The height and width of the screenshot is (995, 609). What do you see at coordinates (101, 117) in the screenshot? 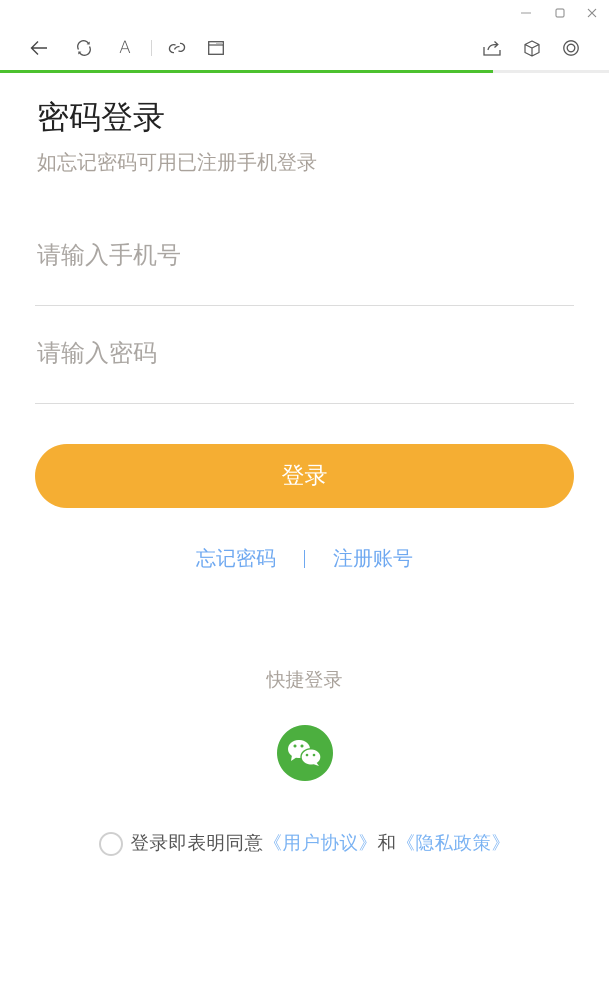
I see `page-title: 密码登录` at bounding box center [101, 117].